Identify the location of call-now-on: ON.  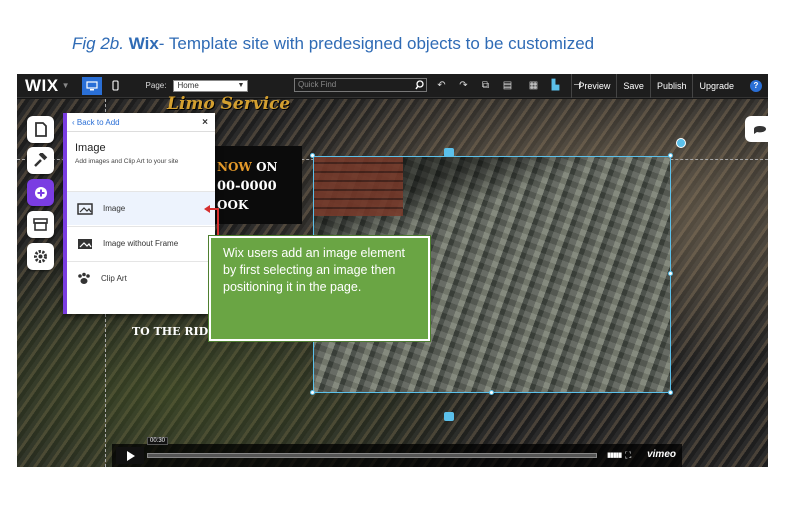
(264, 167).